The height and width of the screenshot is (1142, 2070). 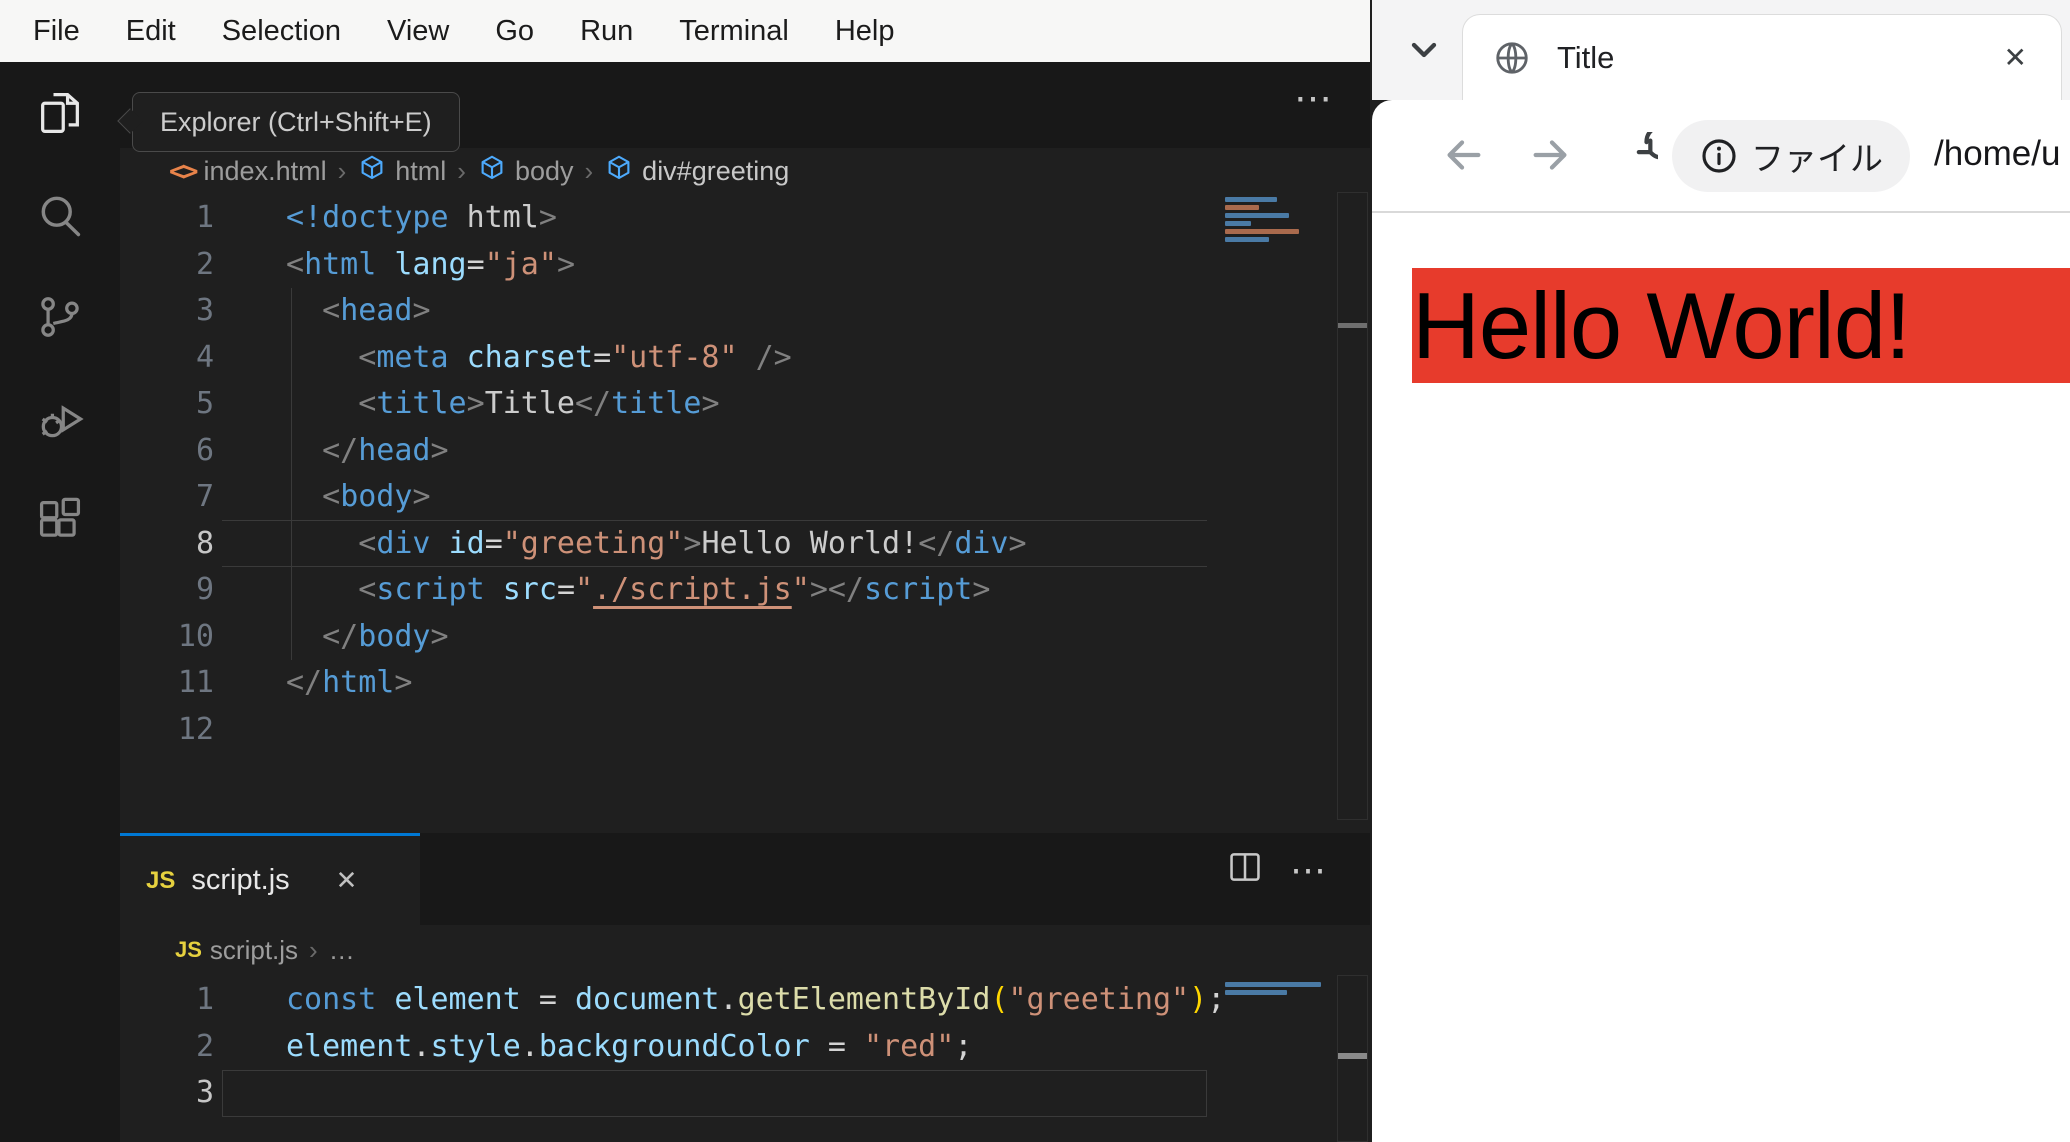 What do you see at coordinates (1661, 325) in the screenshot?
I see `greeting-text: Hello World!` at bounding box center [1661, 325].